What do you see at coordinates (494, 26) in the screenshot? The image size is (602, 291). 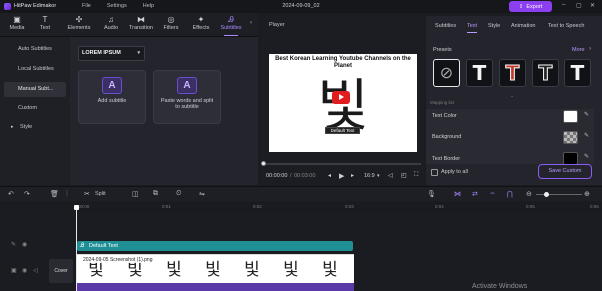 I see `tab-style: Style` at bounding box center [494, 26].